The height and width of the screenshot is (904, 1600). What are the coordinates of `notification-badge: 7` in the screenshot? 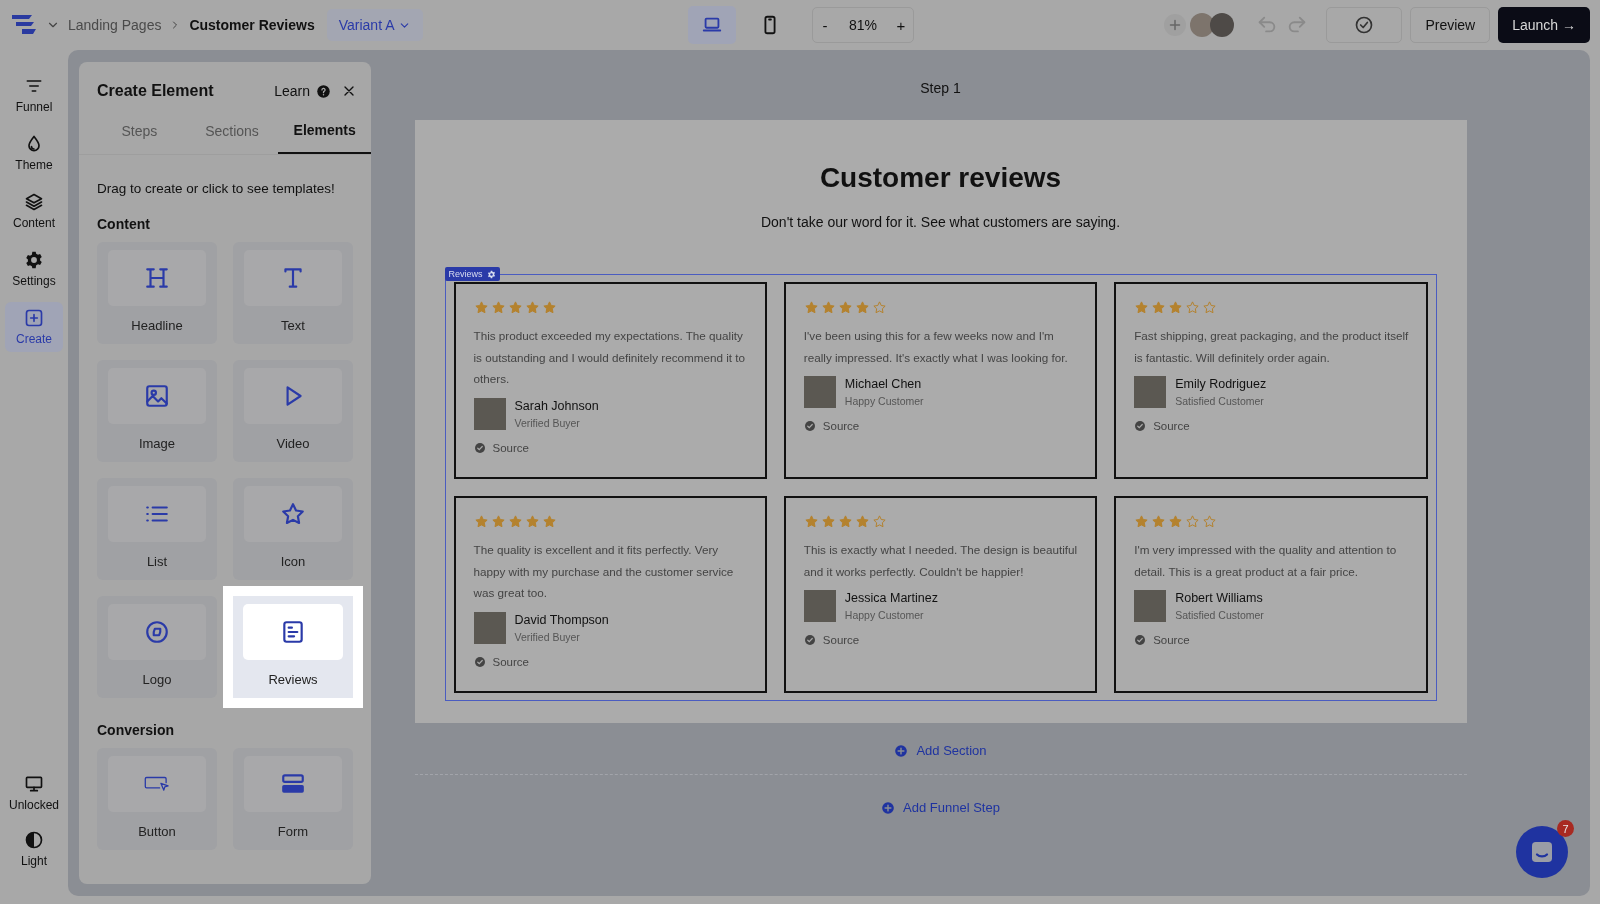 It's located at (1565, 828).